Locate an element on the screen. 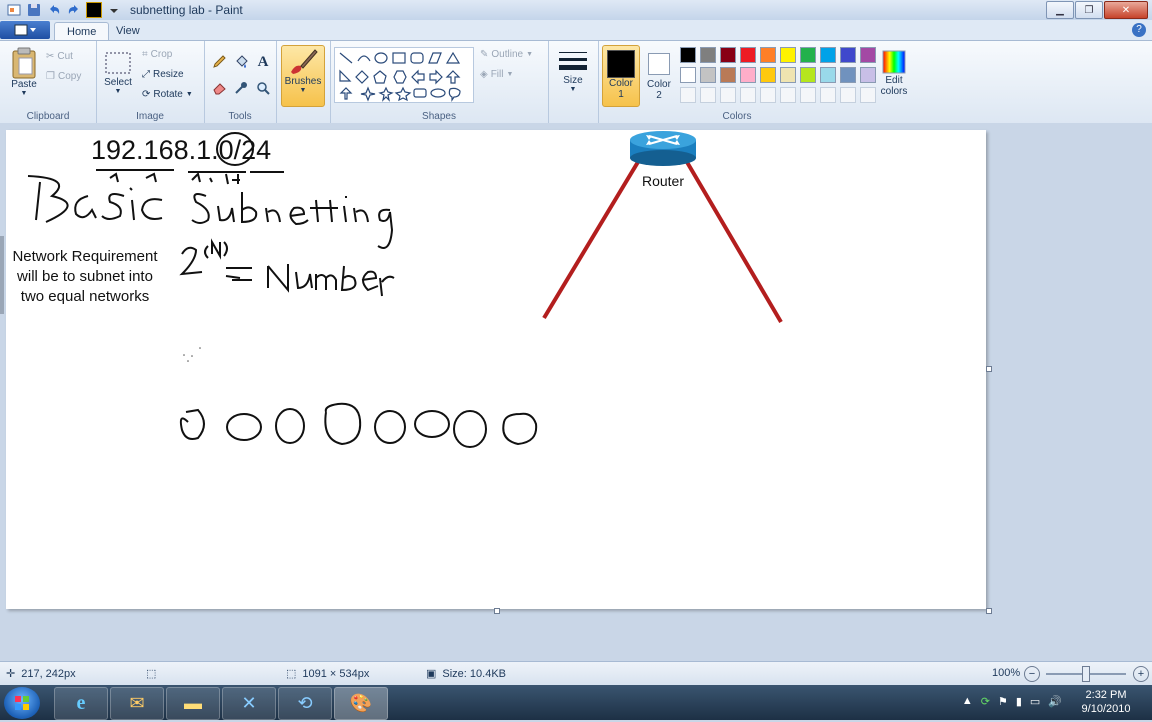 This screenshot has width=1152, height=722. outline-button: ✎ Outline ▼ is located at coordinates (506, 54).